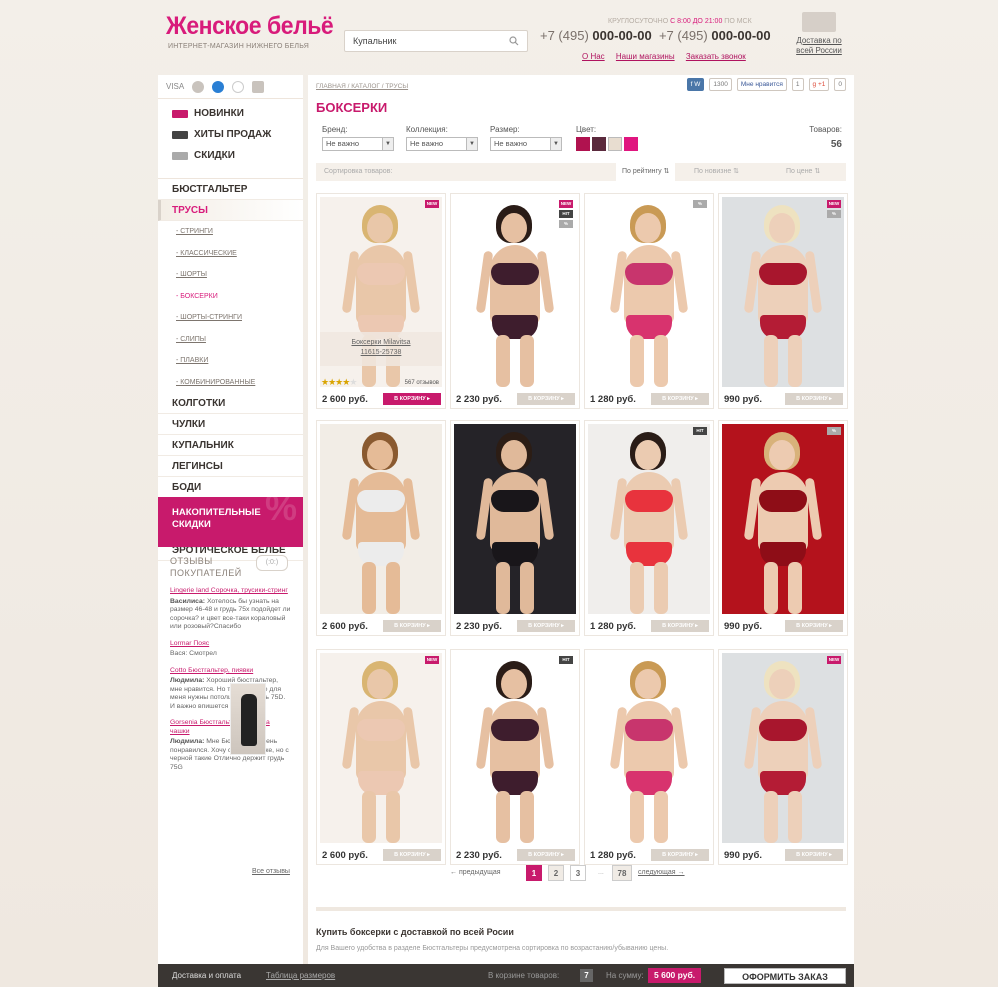 The width and height of the screenshot is (998, 987). I want to click on search-box, so click(436, 41).